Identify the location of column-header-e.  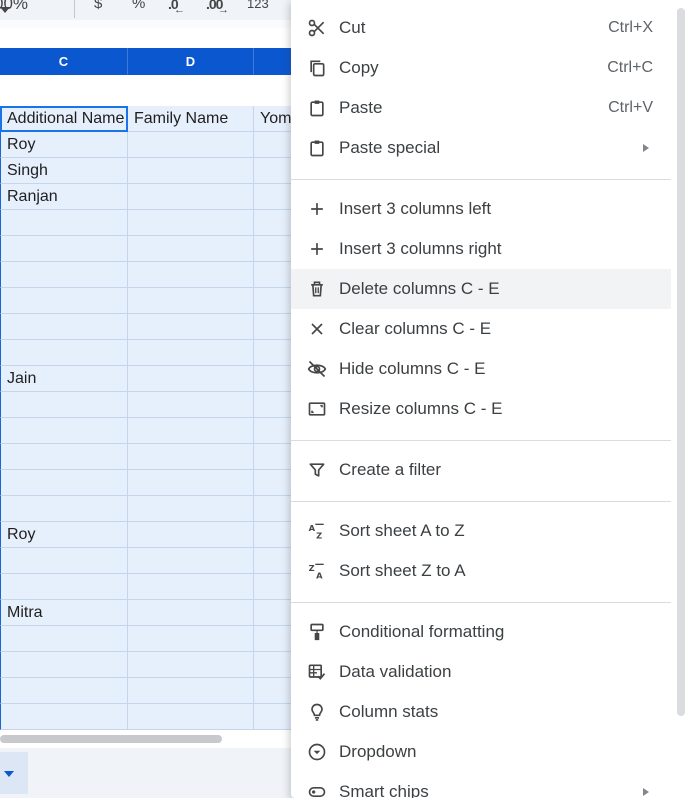
(274, 61).